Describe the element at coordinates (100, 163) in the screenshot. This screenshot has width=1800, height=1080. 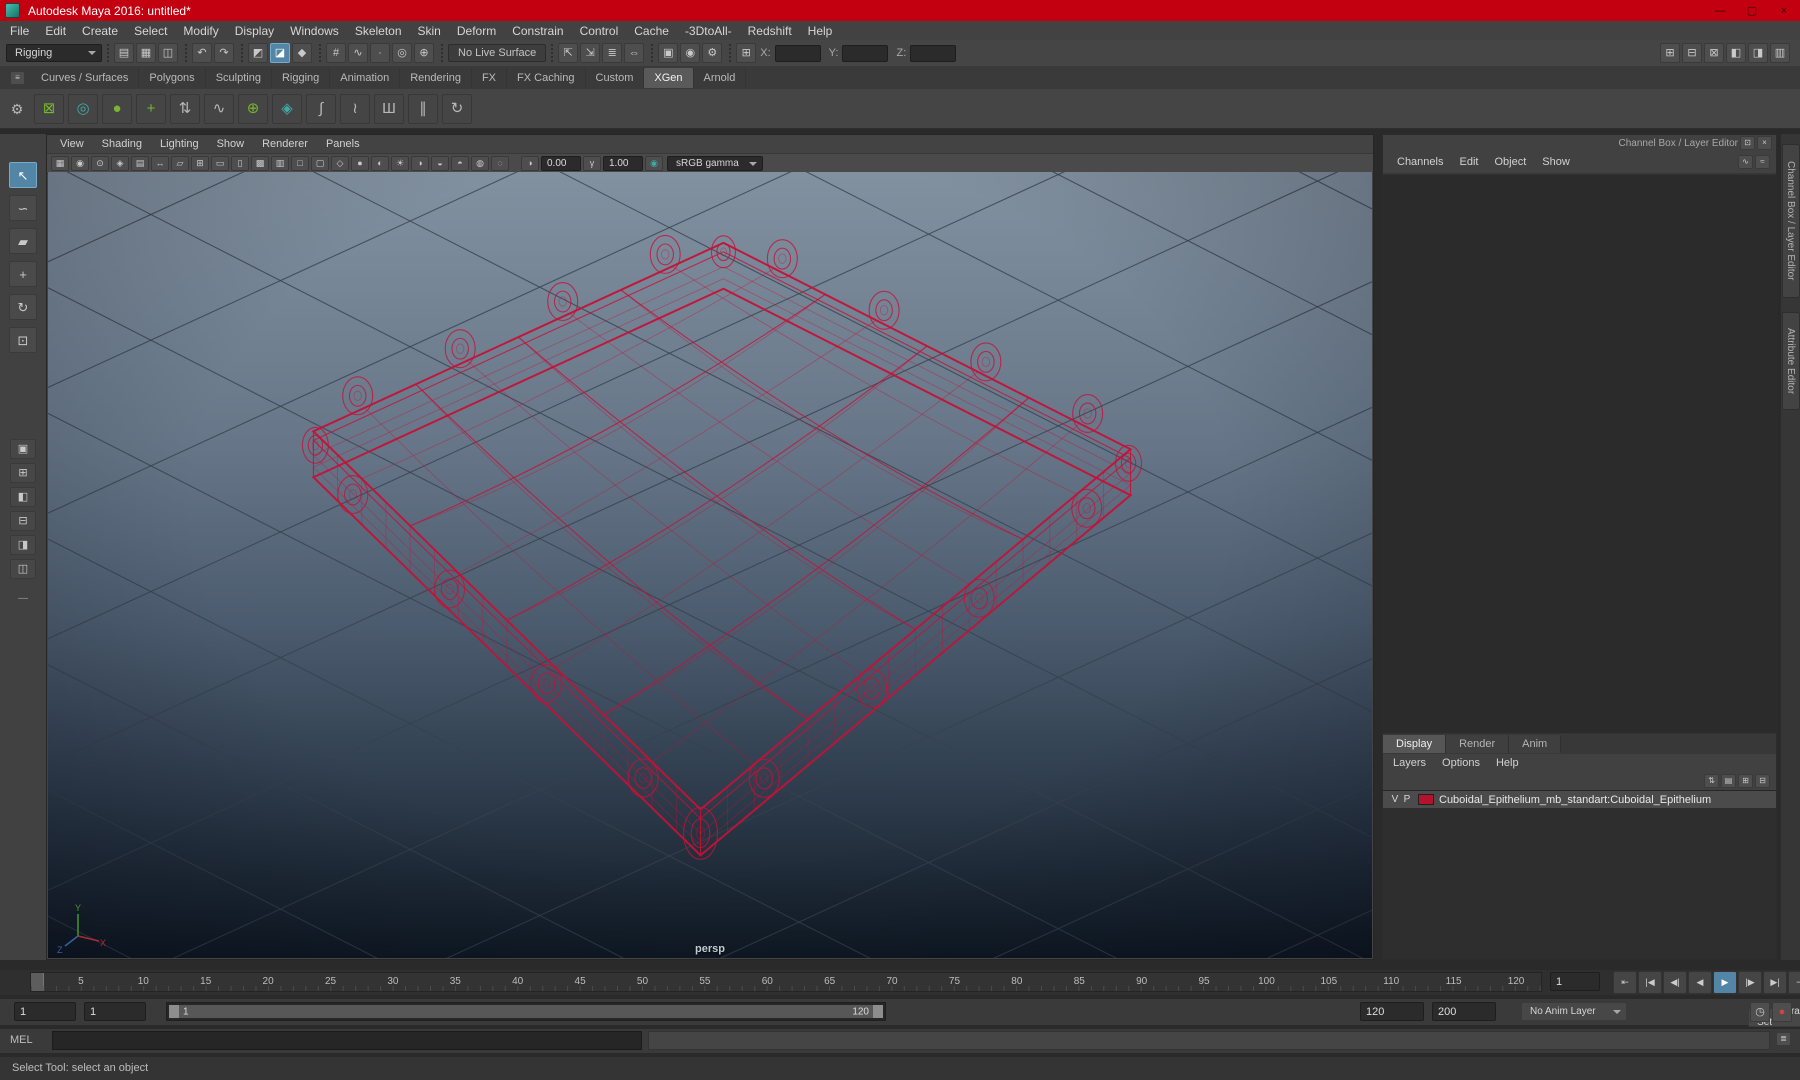
I see `camera-attributes-icon: ⊙` at that location.